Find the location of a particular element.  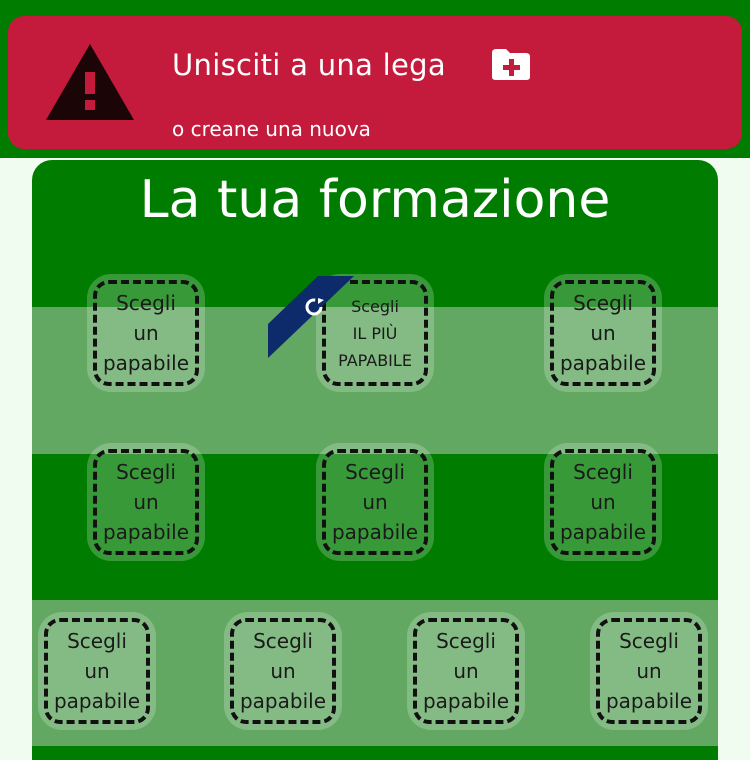

slot-label: IL PIÙ is located at coordinates (375, 333).